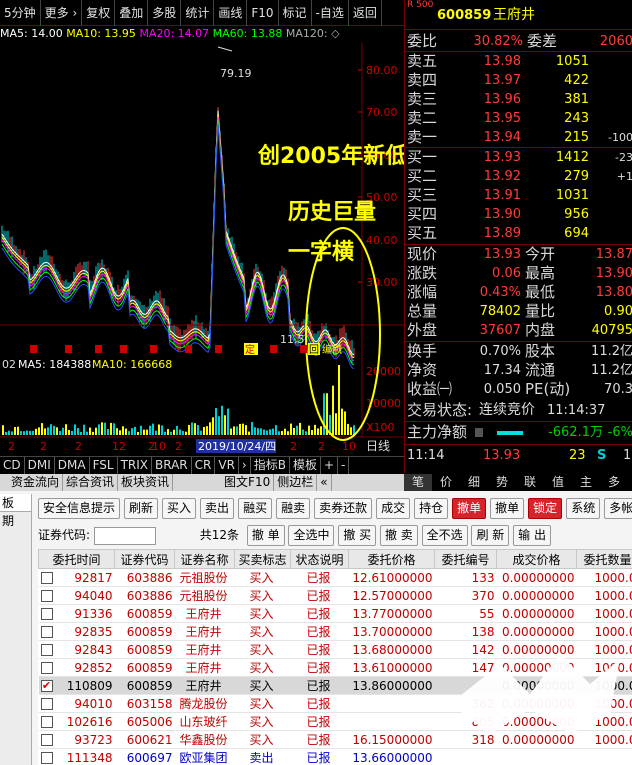 The width and height of the screenshot is (632, 765). I want to click on code-filter-input, so click(124, 535).